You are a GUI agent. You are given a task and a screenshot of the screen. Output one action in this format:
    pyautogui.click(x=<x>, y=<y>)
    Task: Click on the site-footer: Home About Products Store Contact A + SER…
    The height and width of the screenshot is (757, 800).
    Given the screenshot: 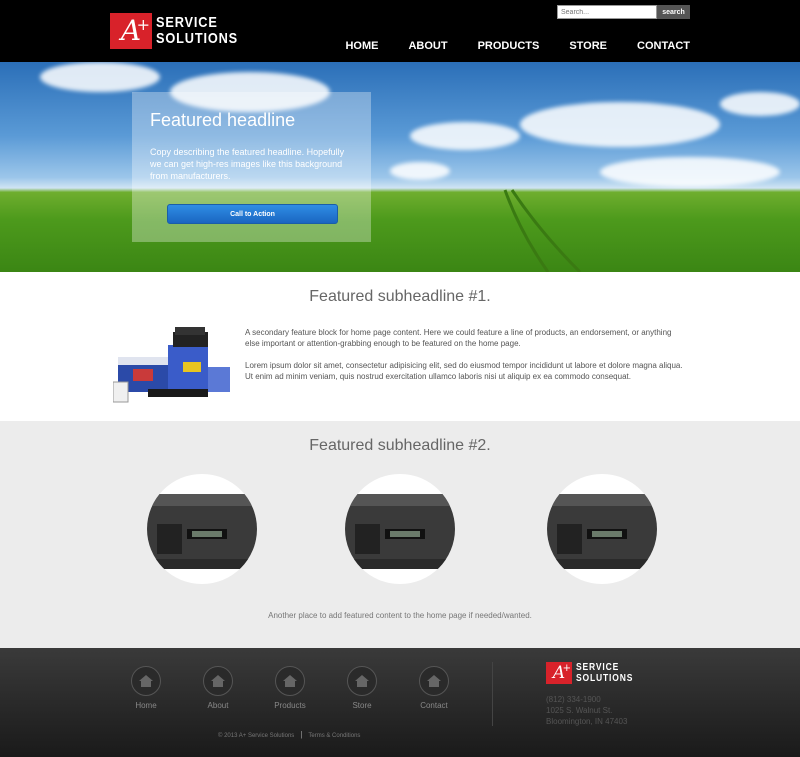 What is the action you would take?
    pyautogui.click(x=400, y=702)
    